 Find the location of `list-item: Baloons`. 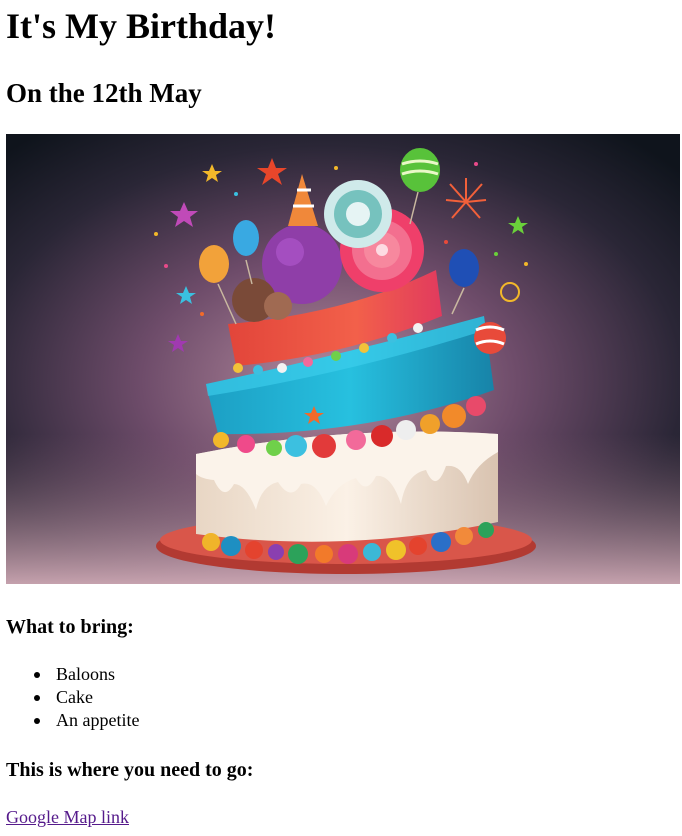

list-item: Baloons is located at coordinates (86, 674).